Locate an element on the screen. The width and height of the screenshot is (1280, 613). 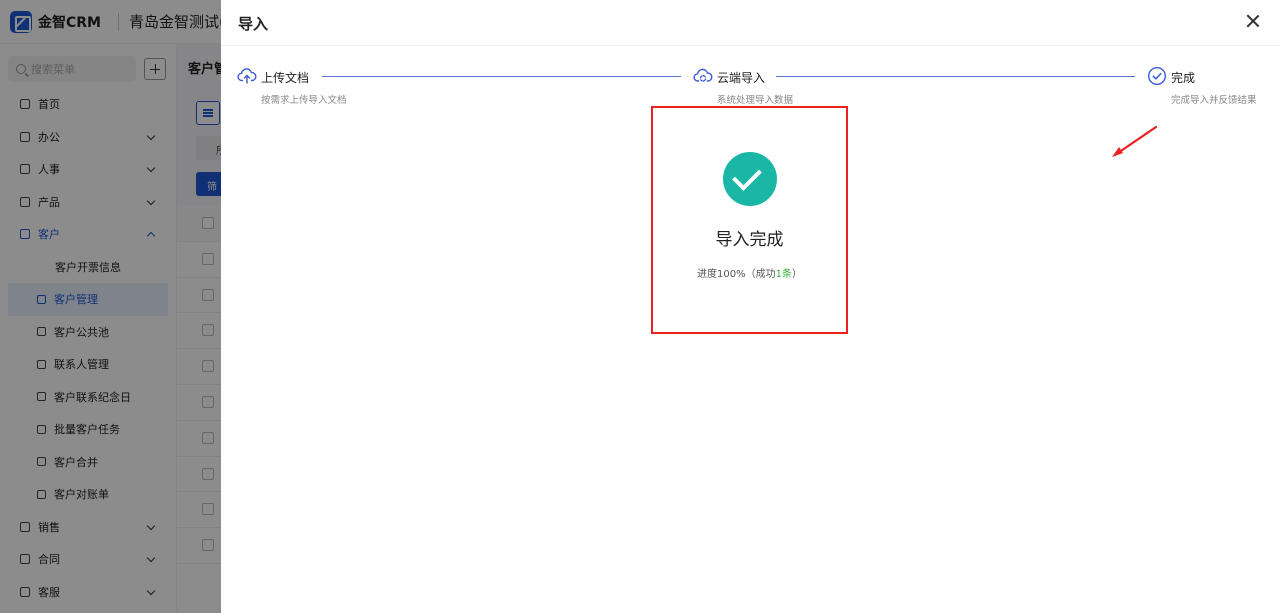
progress-suffix: ） is located at coordinates (796, 274).